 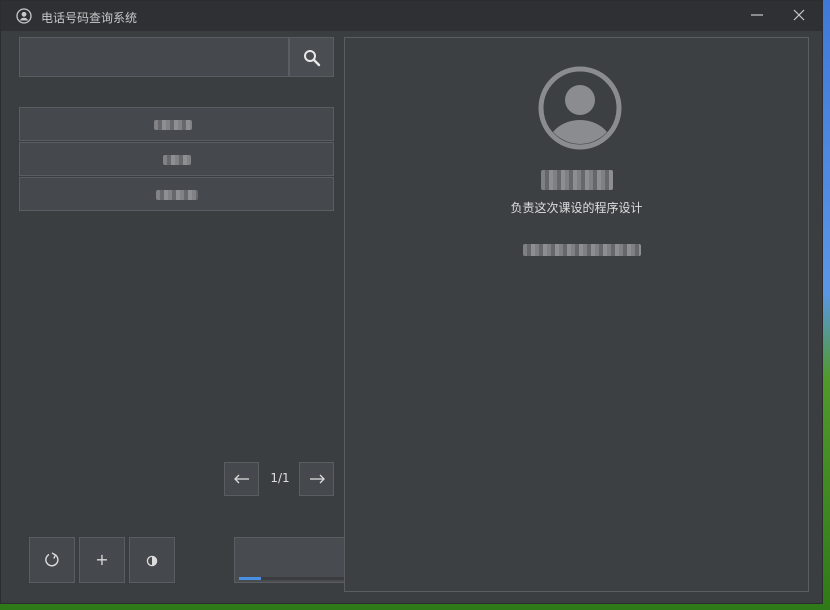 What do you see at coordinates (576, 208) in the screenshot?
I see `contact-description: 负责这次课设的程序设计` at bounding box center [576, 208].